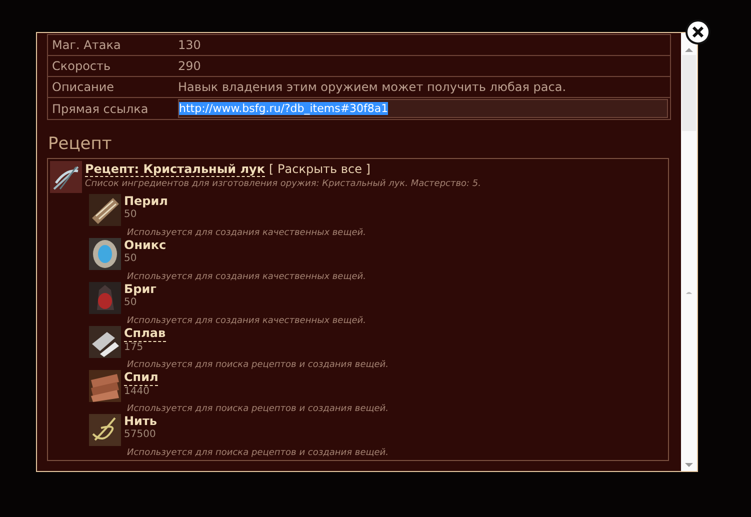  Describe the element at coordinates (83, 87) in the screenshot. I see `property-label: Описание` at that location.